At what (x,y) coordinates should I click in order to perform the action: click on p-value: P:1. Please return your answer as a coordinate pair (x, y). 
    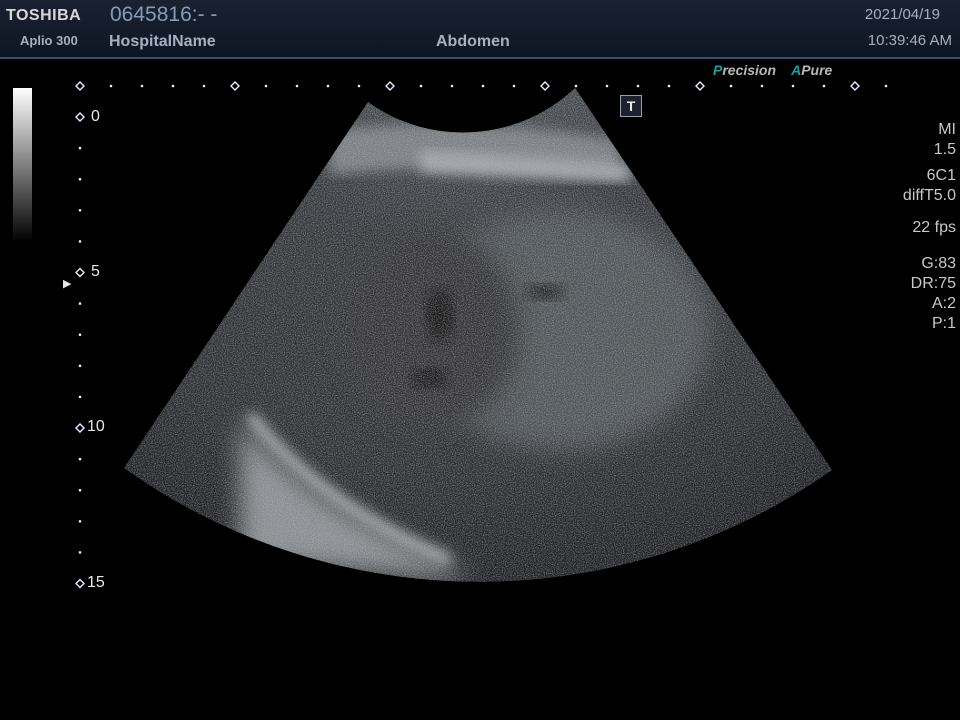
    Looking at the image, I should click on (943, 323).